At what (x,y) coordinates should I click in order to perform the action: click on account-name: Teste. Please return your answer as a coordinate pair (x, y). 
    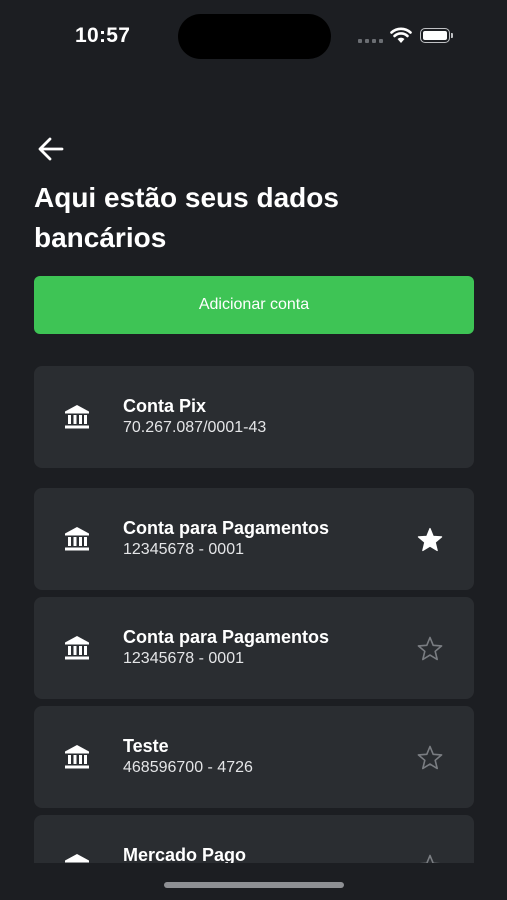
    Looking at the image, I should click on (146, 746).